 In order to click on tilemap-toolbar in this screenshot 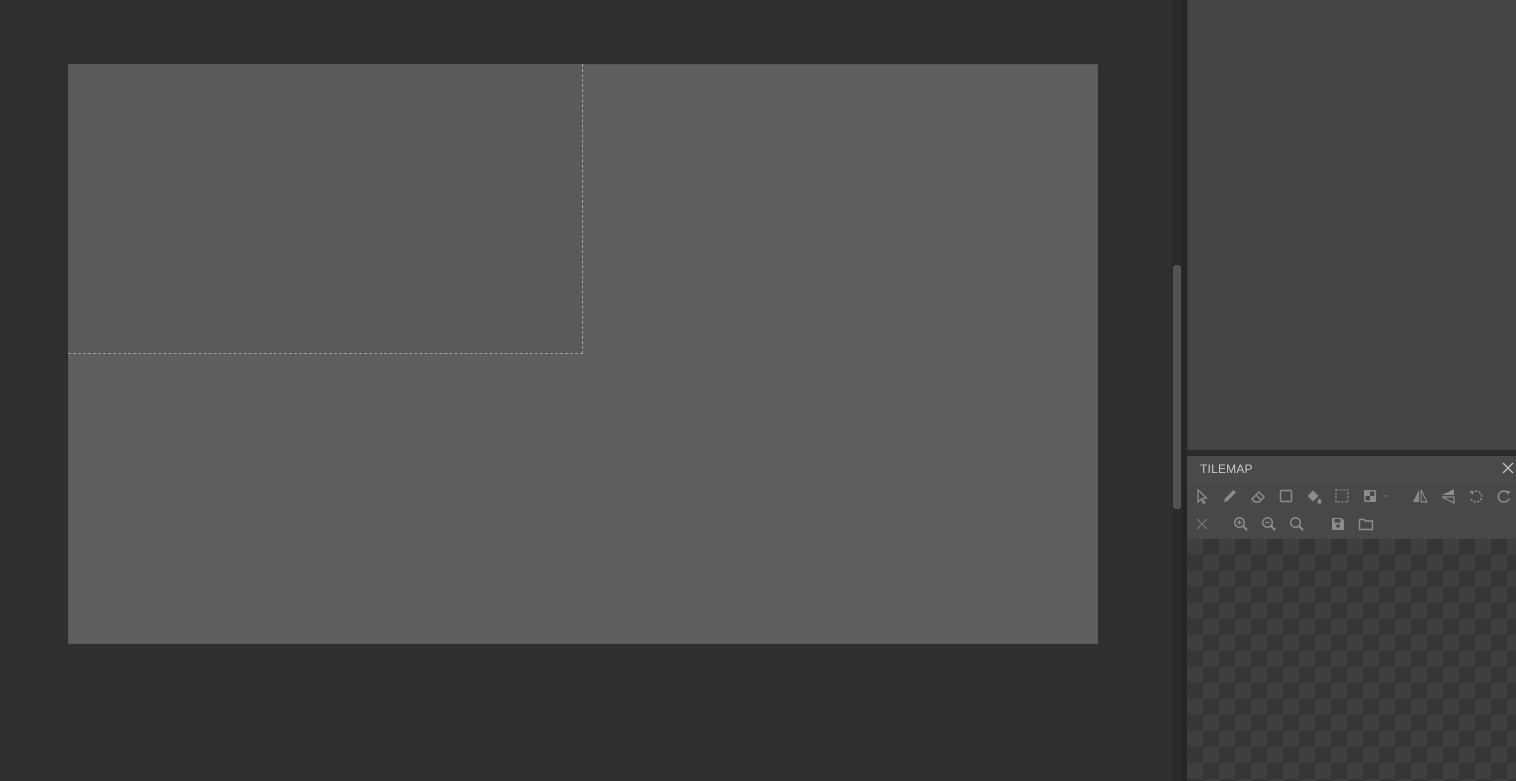, I will do `click(1351, 510)`.